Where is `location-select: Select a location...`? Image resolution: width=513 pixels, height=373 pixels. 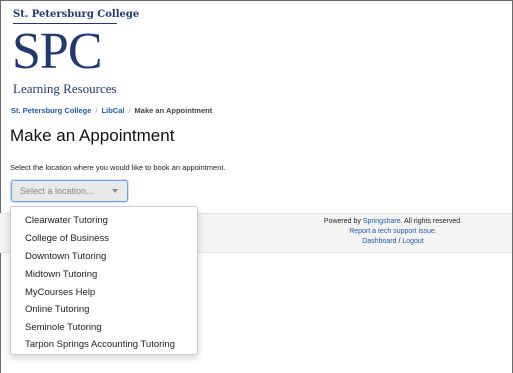 location-select: Select a location... is located at coordinates (69, 191).